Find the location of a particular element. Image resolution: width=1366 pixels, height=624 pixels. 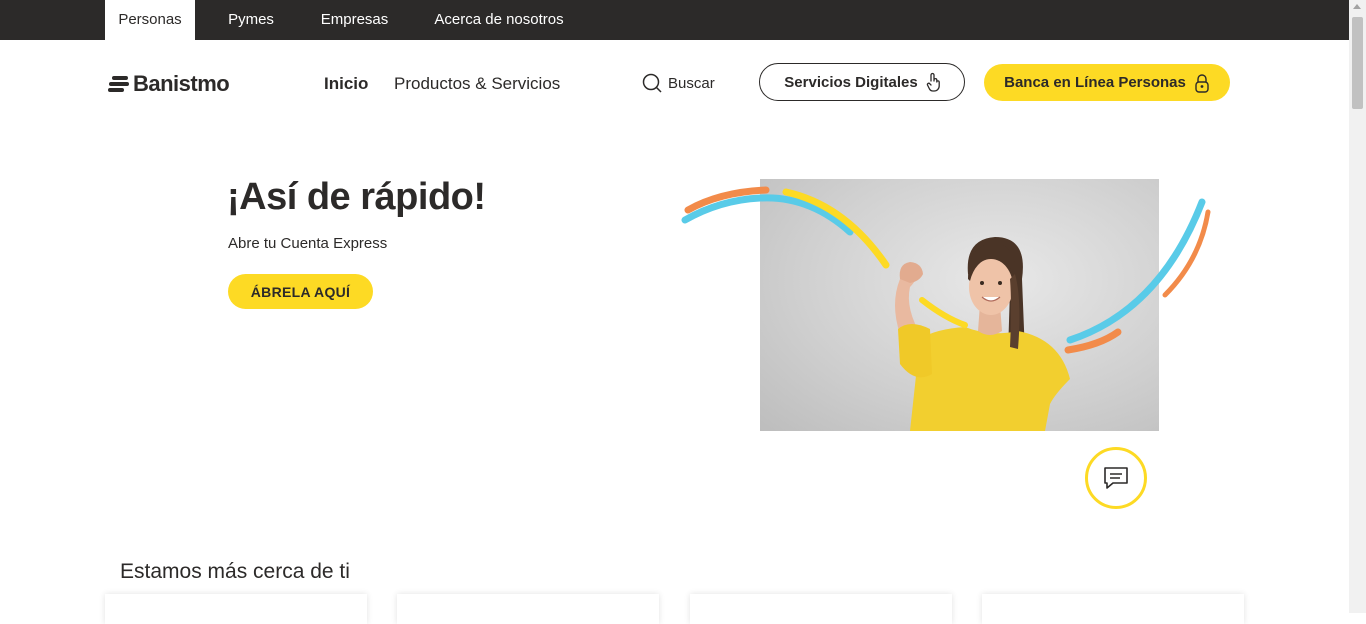

lock-icon is located at coordinates (1202, 83).